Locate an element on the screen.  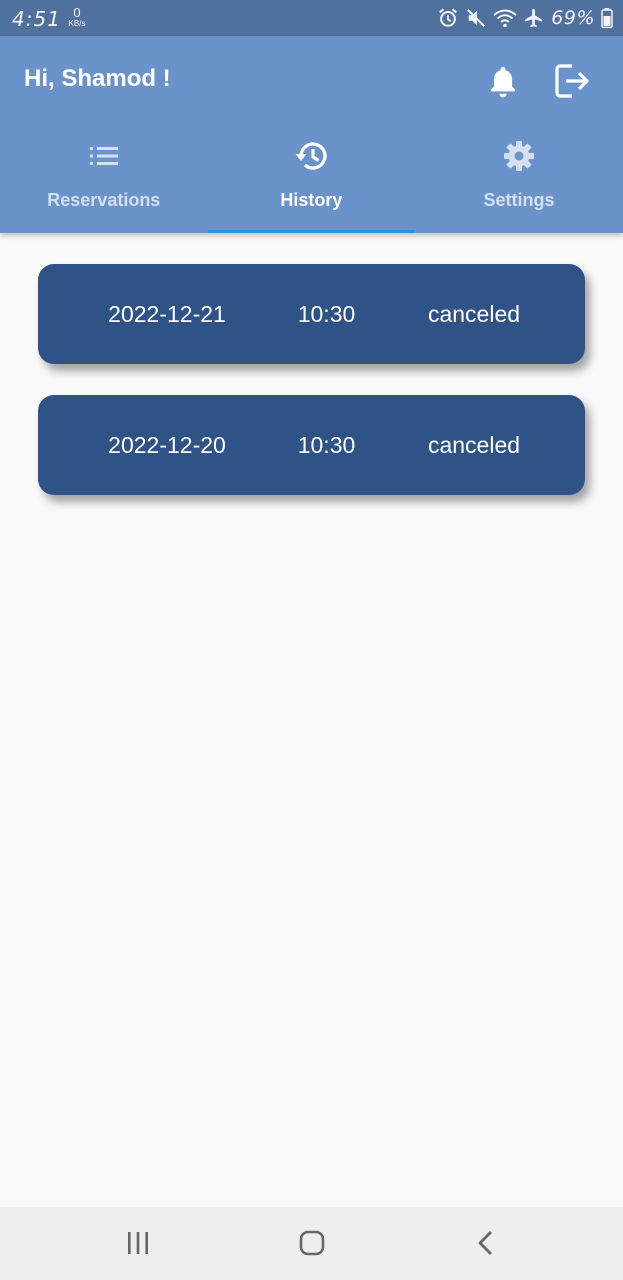
list-icon is located at coordinates (103, 156).